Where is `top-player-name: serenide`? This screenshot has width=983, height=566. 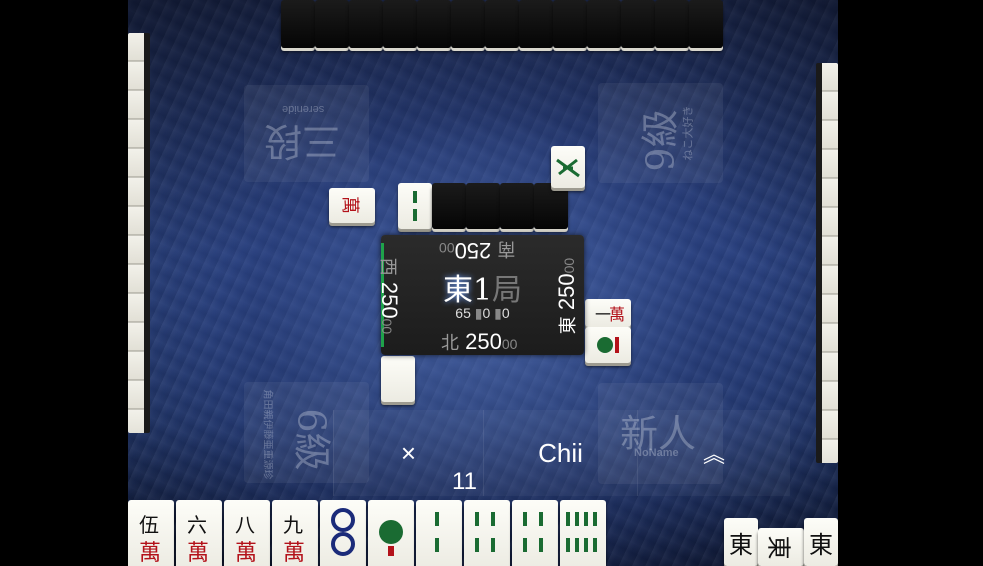
top-player-name: serenide is located at coordinates (303, 109).